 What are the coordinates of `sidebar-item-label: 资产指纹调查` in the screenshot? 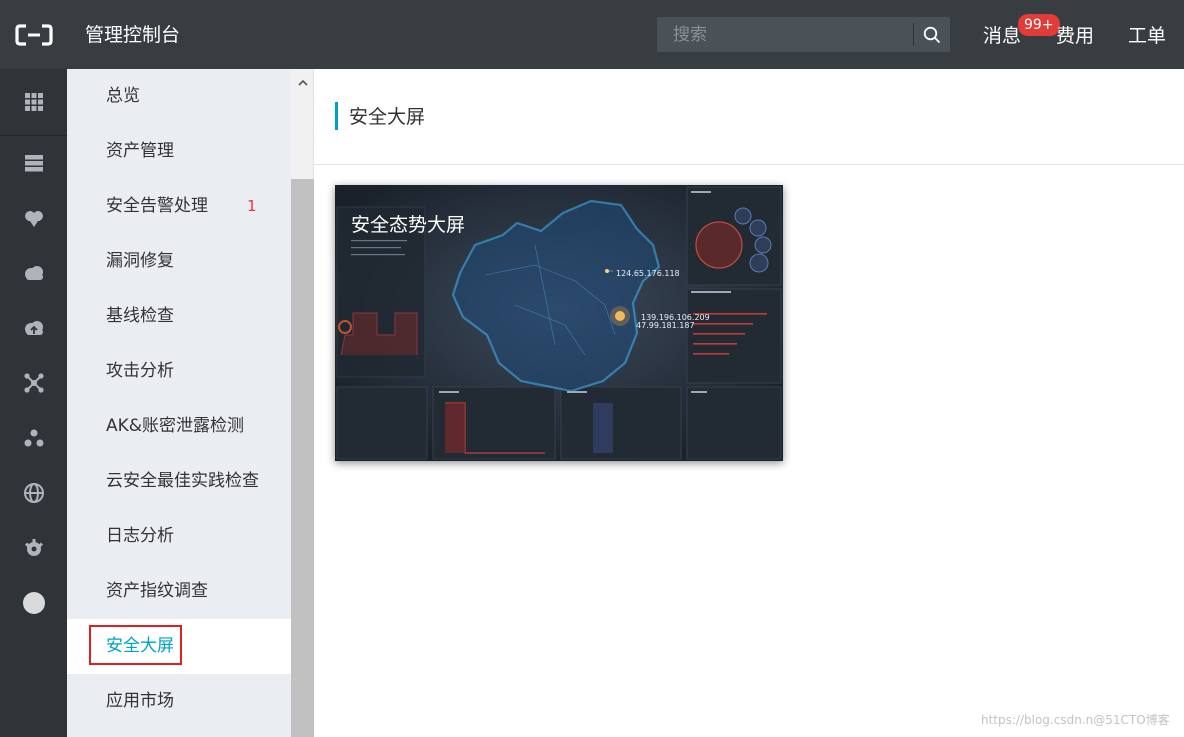 It's located at (157, 591).